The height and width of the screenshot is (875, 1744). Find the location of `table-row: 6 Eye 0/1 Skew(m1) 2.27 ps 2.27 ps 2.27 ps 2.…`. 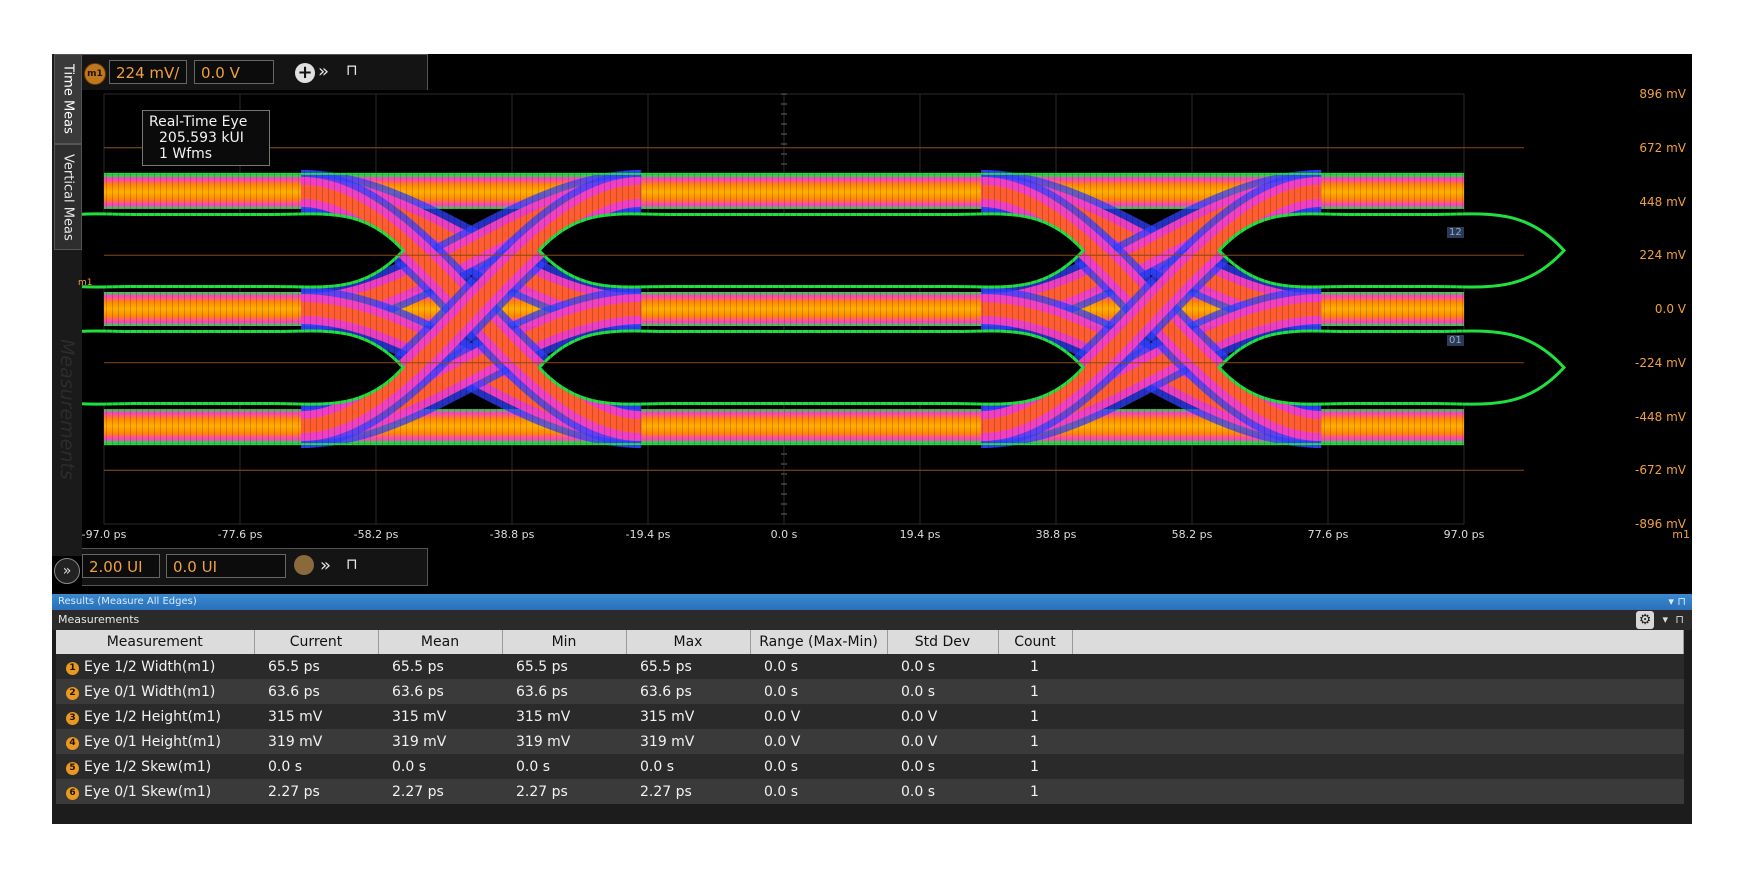

table-row: 6 Eye 0/1 Skew(m1) 2.27 ps 2.27 ps 2.27 ps 2.… is located at coordinates (870, 791).